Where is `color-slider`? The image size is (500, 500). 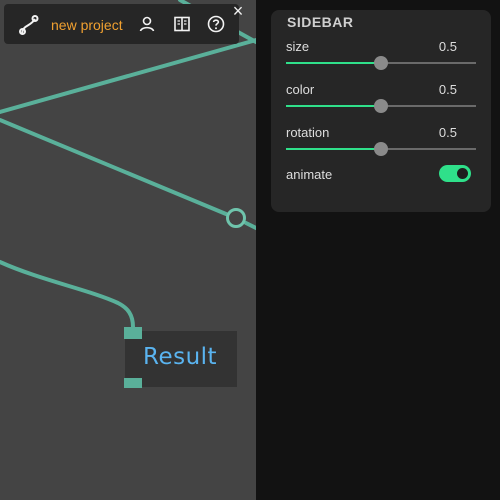
color-slider is located at coordinates (381, 106).